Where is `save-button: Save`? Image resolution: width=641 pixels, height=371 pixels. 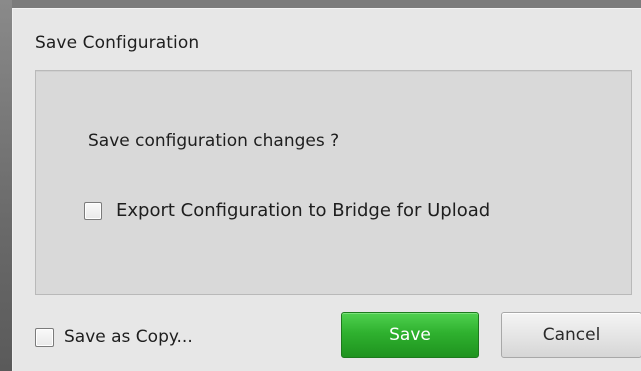 save-button: Save is located at coordinates (410, 335).